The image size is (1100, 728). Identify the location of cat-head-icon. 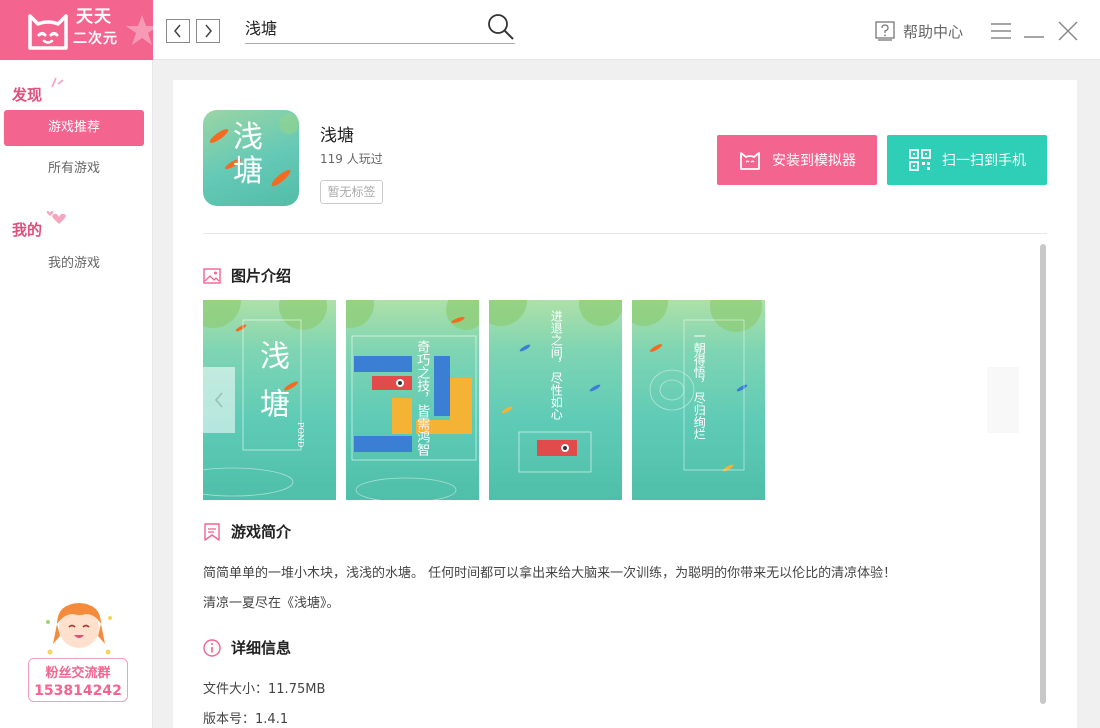
(750, 161).